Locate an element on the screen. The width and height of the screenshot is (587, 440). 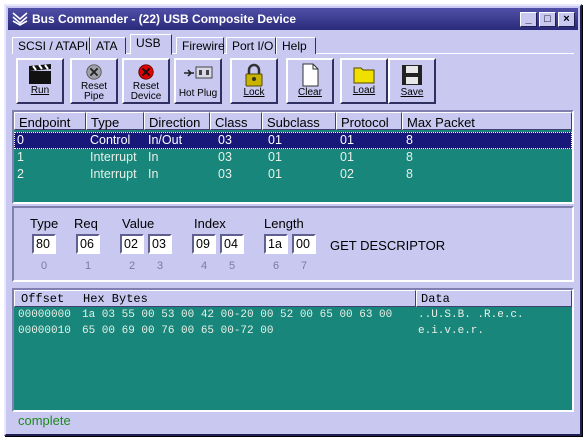
run-label: Run is located at coordinates (40, 90).